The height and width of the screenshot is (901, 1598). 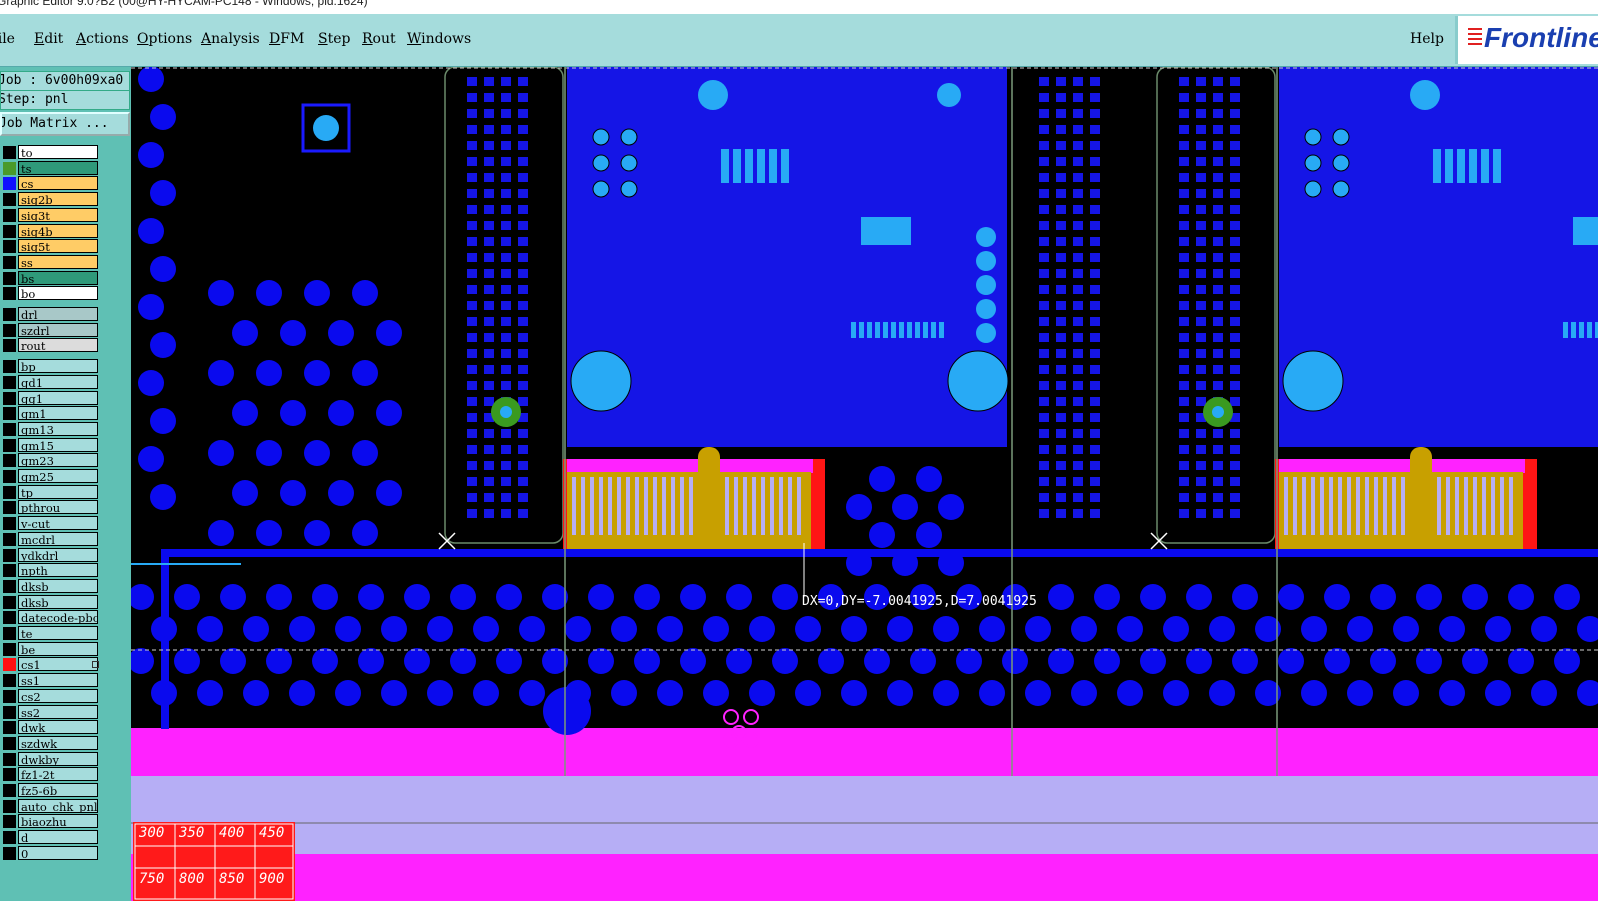 What do you see at coordinates (58, 397) in the screenshot?
I see `layer-name: gg1` at bounding box center [58, 397].